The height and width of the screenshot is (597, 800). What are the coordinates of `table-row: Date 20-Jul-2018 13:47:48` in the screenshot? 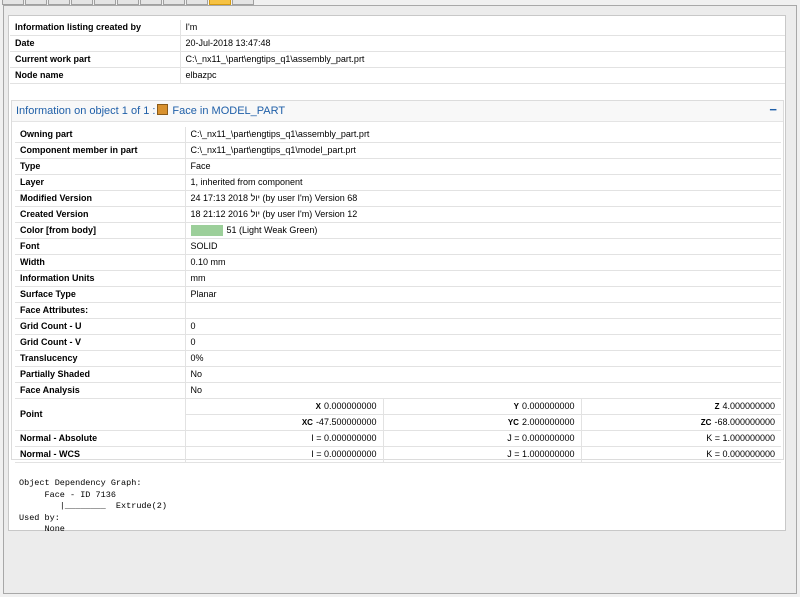 It's located at (397, 43).